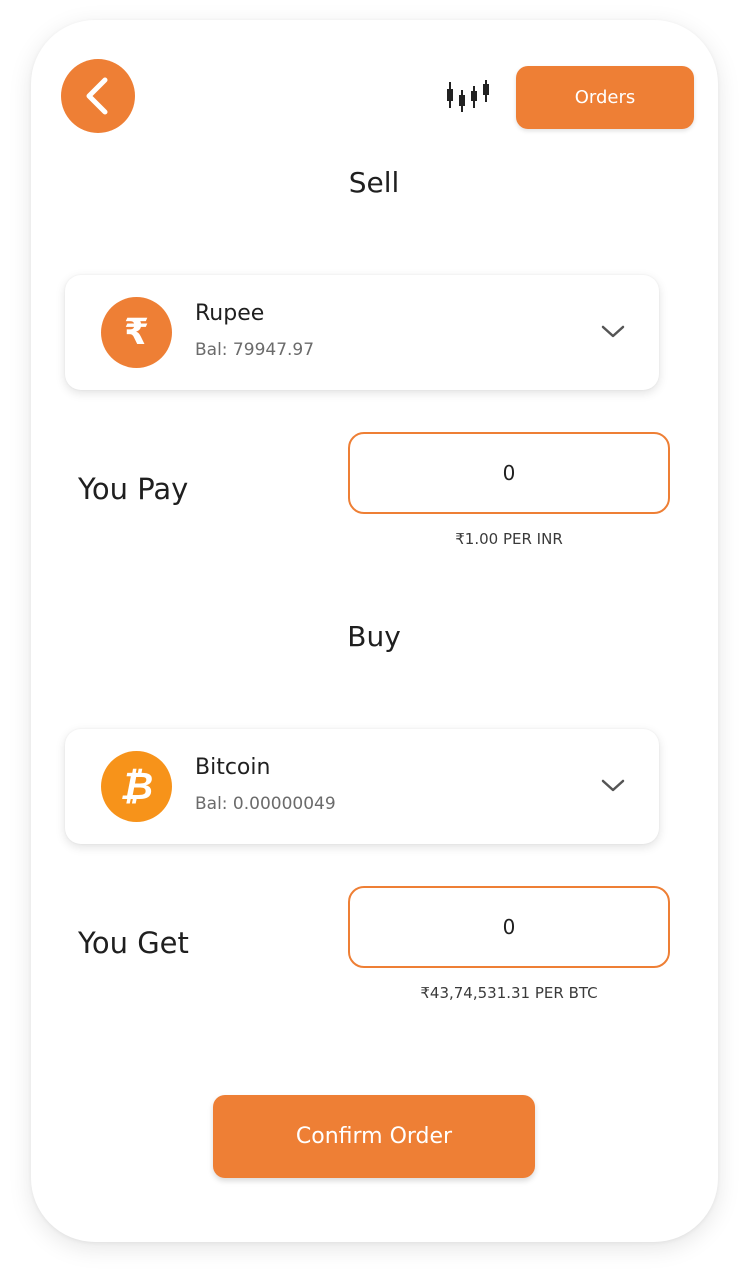  I want to click on sell-asset-name: Rupee, so click(230, 313).